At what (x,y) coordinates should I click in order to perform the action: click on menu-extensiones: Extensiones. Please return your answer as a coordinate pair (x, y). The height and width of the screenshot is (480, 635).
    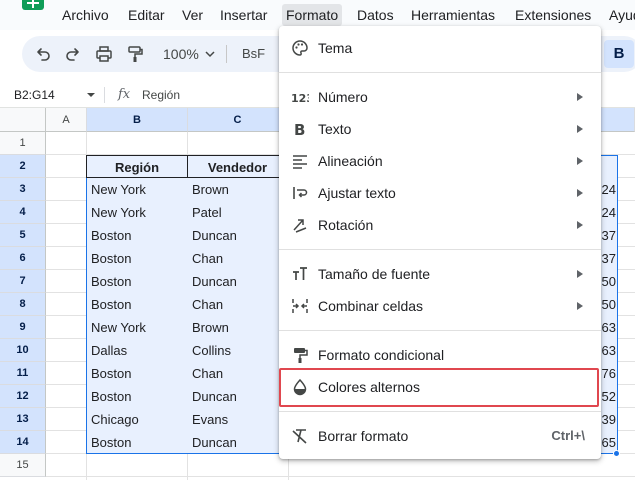
    Looking at the image, I should click on (553, 15).